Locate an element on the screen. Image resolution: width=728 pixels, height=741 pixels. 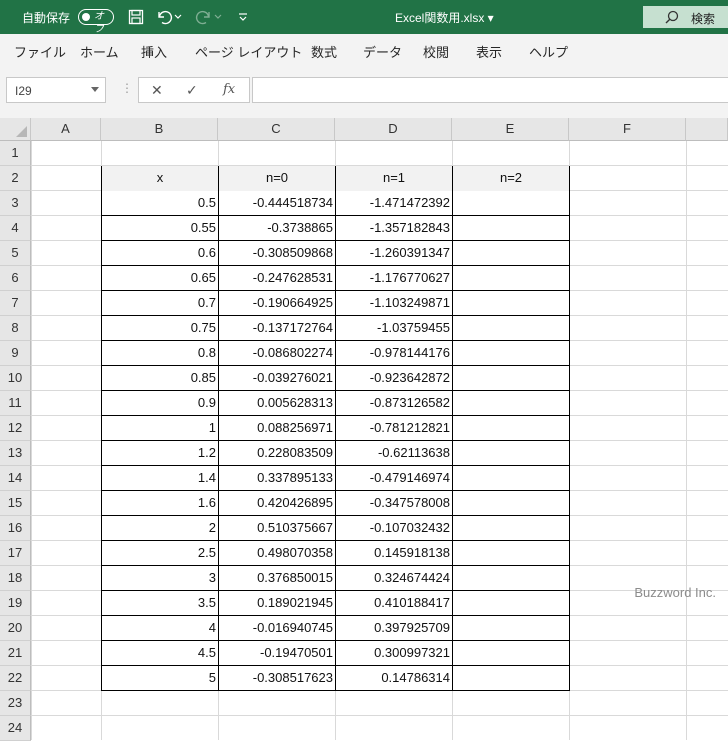
row-header-1: 1 is located at coordinates (15, 153).